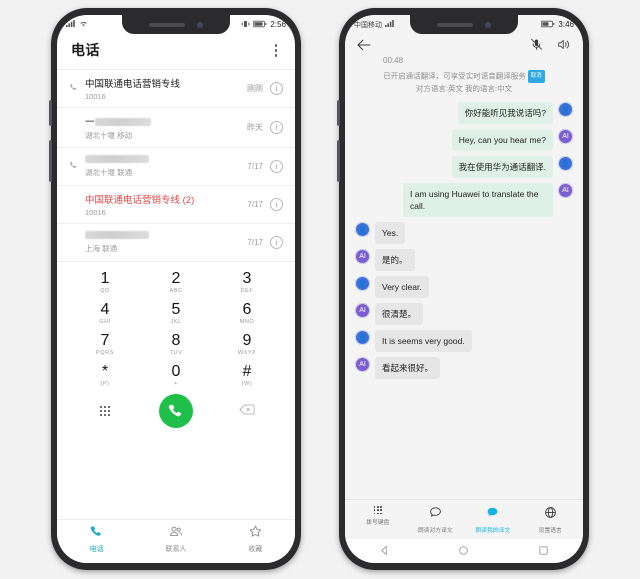 Image resolution: width=640 pixels, height=579 pixels. Describe the element at coordinates (378, 520) in the screenshot. I see `tool-dialpad: 拨号键盘` at that location.